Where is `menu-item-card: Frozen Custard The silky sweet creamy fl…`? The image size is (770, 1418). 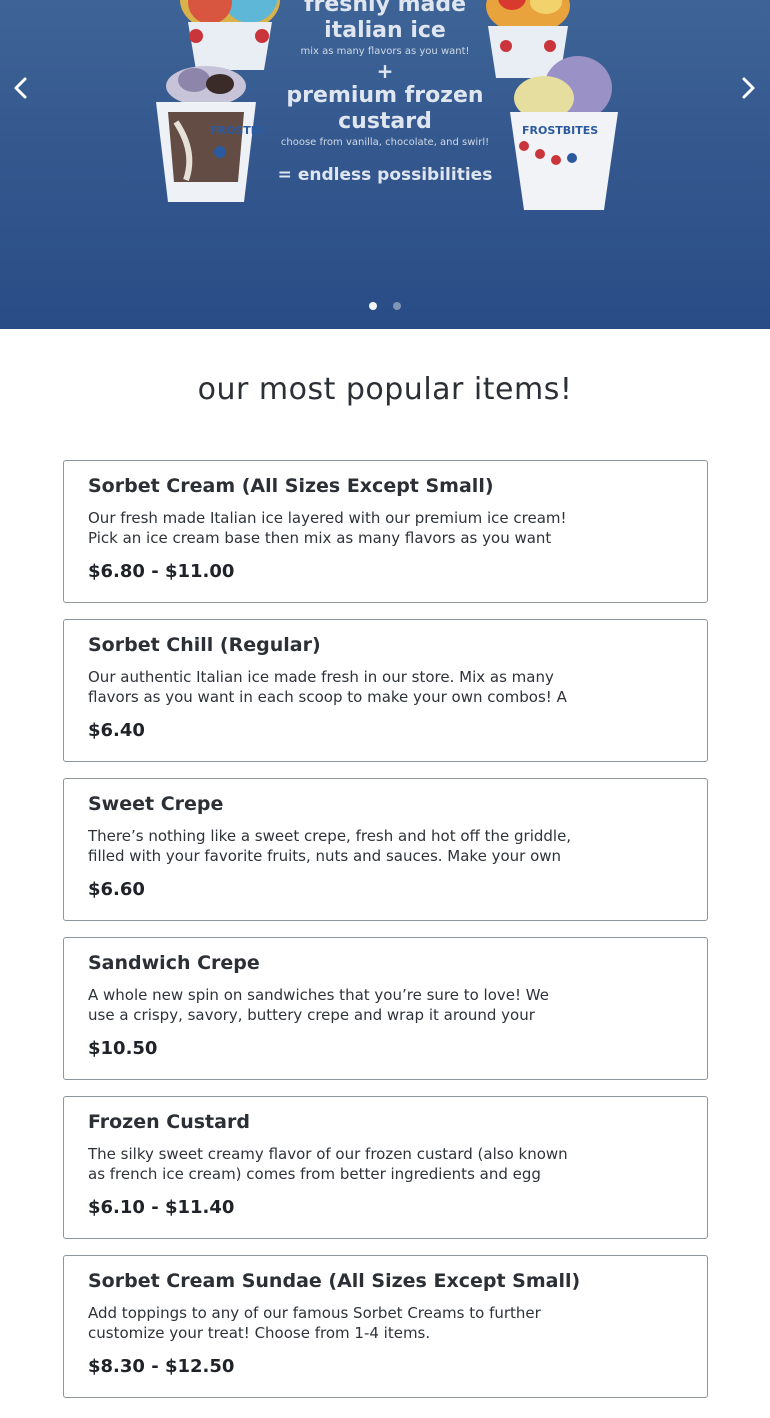 menu-item-card: Frozen Custard The silky sweet creamy fl… is located at coordinates (385, 1167).